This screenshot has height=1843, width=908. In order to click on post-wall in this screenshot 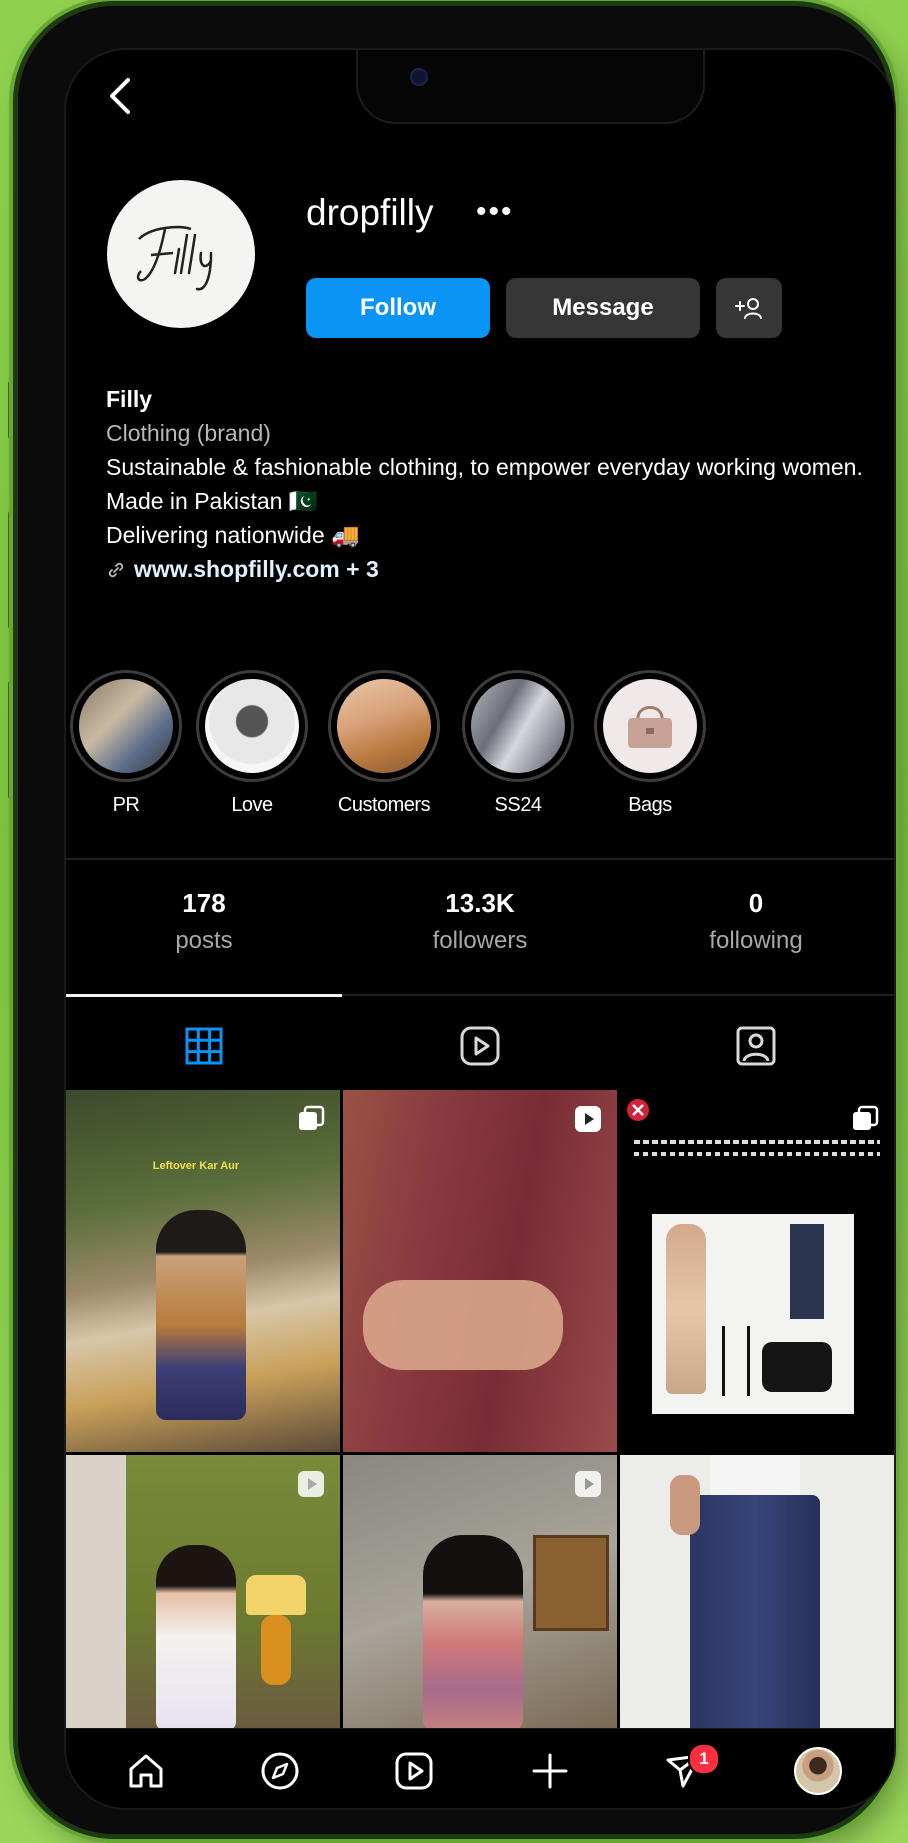, I will do `click(96, 1592)`.